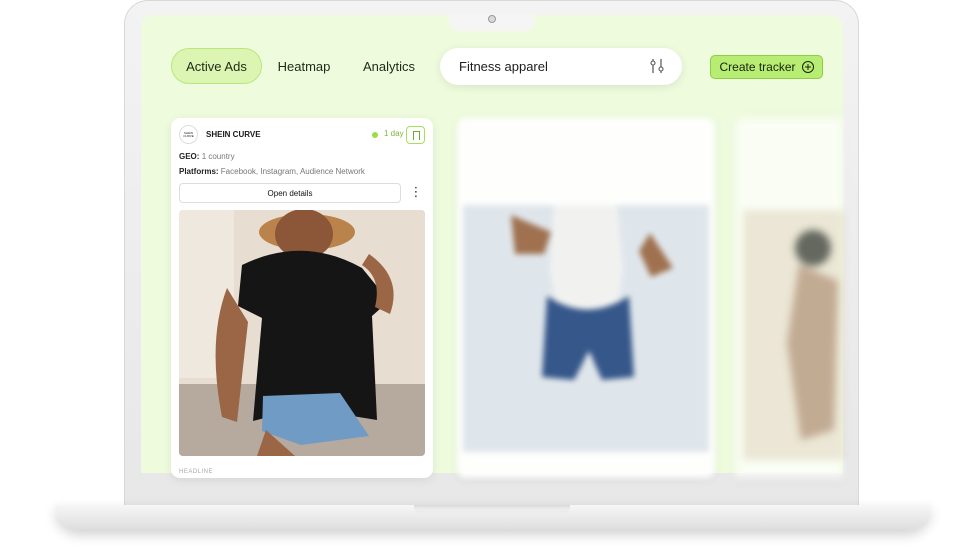  Describe the element at coordinates (492, 19) in the screenshot. I see `camera-icon` at that location.